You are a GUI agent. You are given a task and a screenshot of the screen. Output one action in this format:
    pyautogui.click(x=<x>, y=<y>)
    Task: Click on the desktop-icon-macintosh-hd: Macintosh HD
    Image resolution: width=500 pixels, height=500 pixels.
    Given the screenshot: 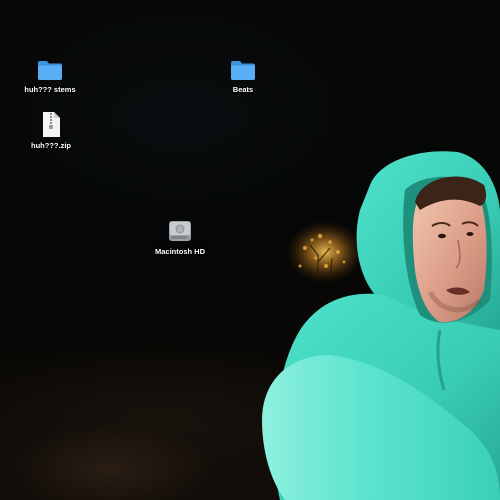 What is the action you would take?
    pyautogui.click(x=180, y=237)
    